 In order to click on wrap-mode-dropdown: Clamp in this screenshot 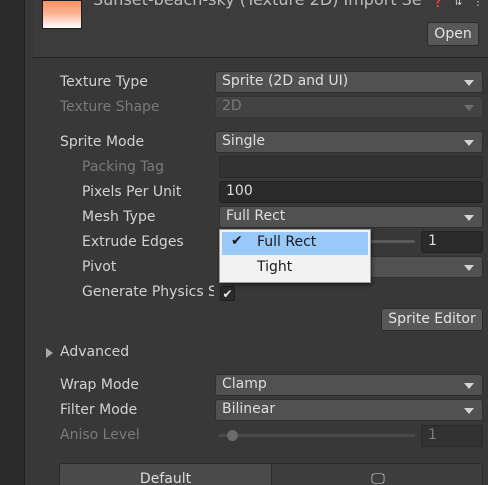, I will do `click(349, 385)`.